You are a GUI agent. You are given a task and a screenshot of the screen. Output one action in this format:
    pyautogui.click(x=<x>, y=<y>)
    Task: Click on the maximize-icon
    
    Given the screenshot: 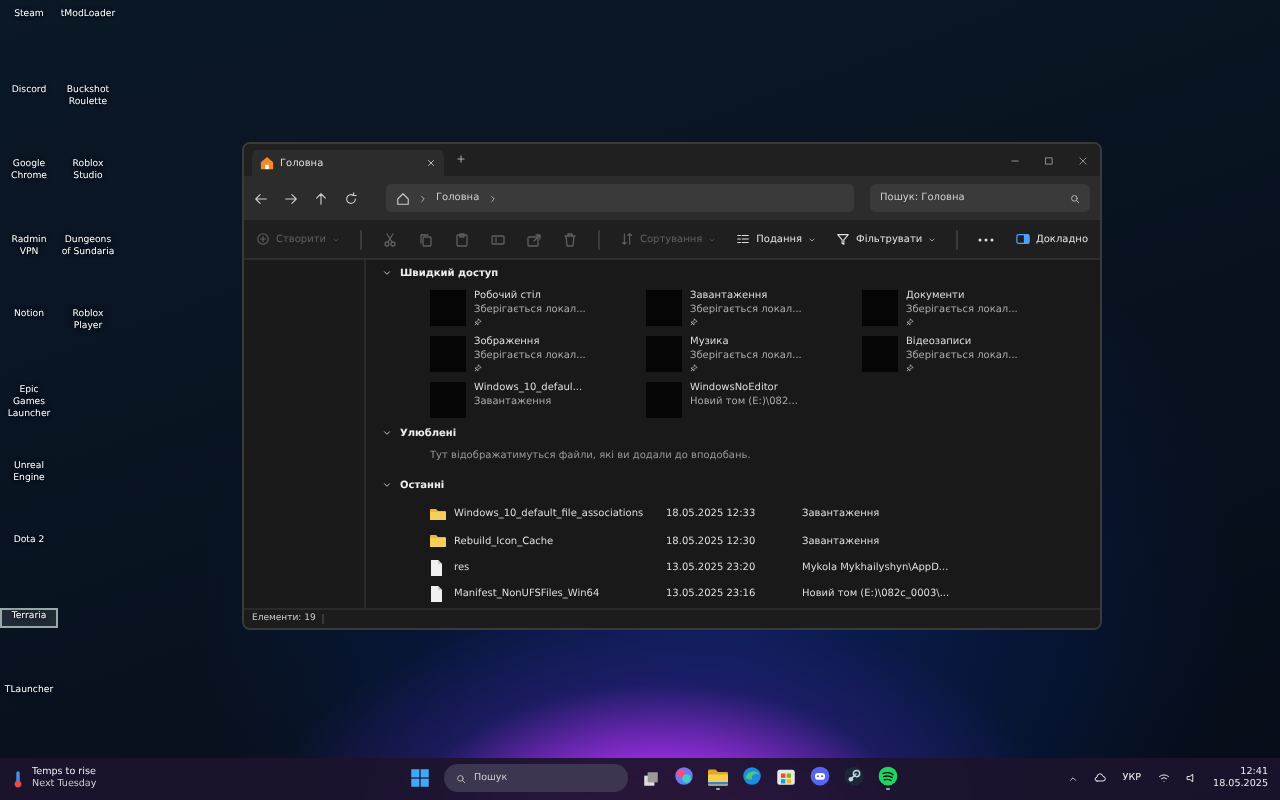 What is the action you would take?
    pyautogui.click(x=1049, y=160)
    